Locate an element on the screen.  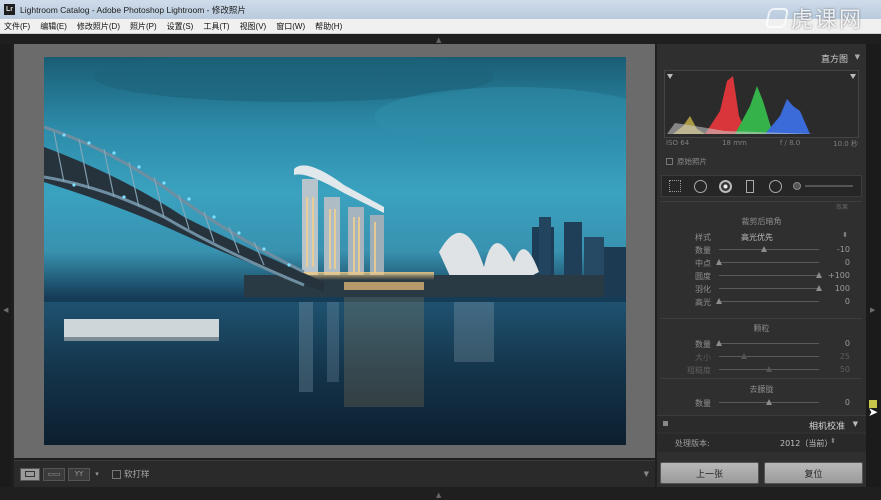
grain-slider-label: 粗糙度 is located at coordinates (699, 370).